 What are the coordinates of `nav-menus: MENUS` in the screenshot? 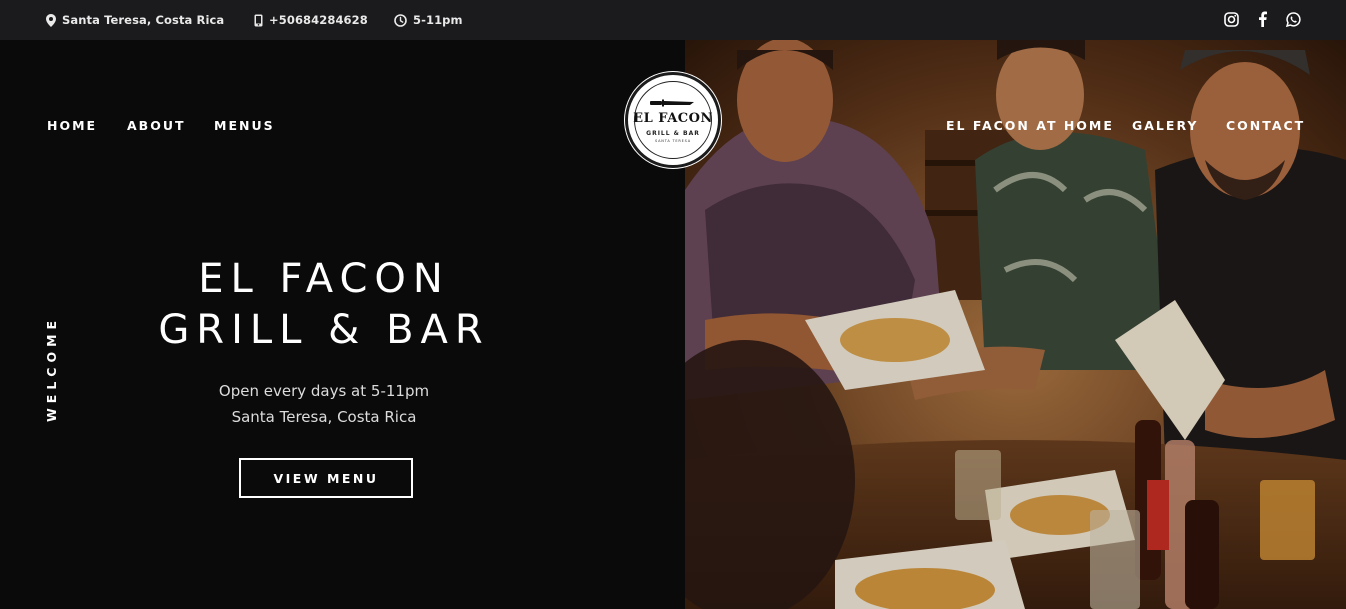 It's located at (244, 125).